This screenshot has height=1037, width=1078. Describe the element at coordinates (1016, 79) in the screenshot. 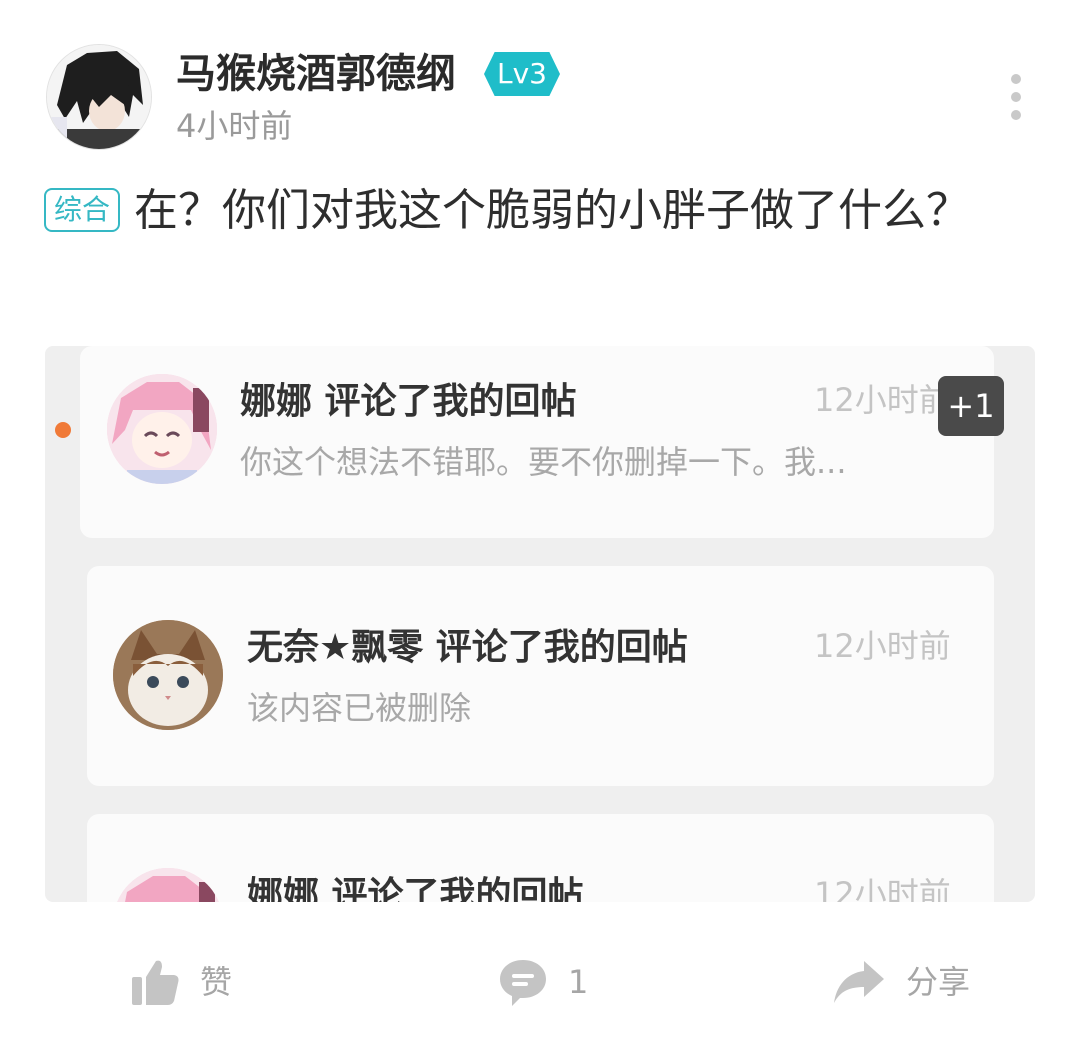

I see `more-dots-icon` at that location.